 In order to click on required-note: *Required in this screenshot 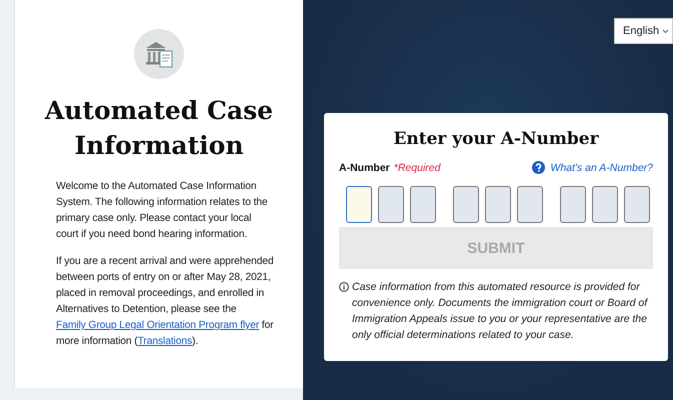, I will do `click(417, 168)`.